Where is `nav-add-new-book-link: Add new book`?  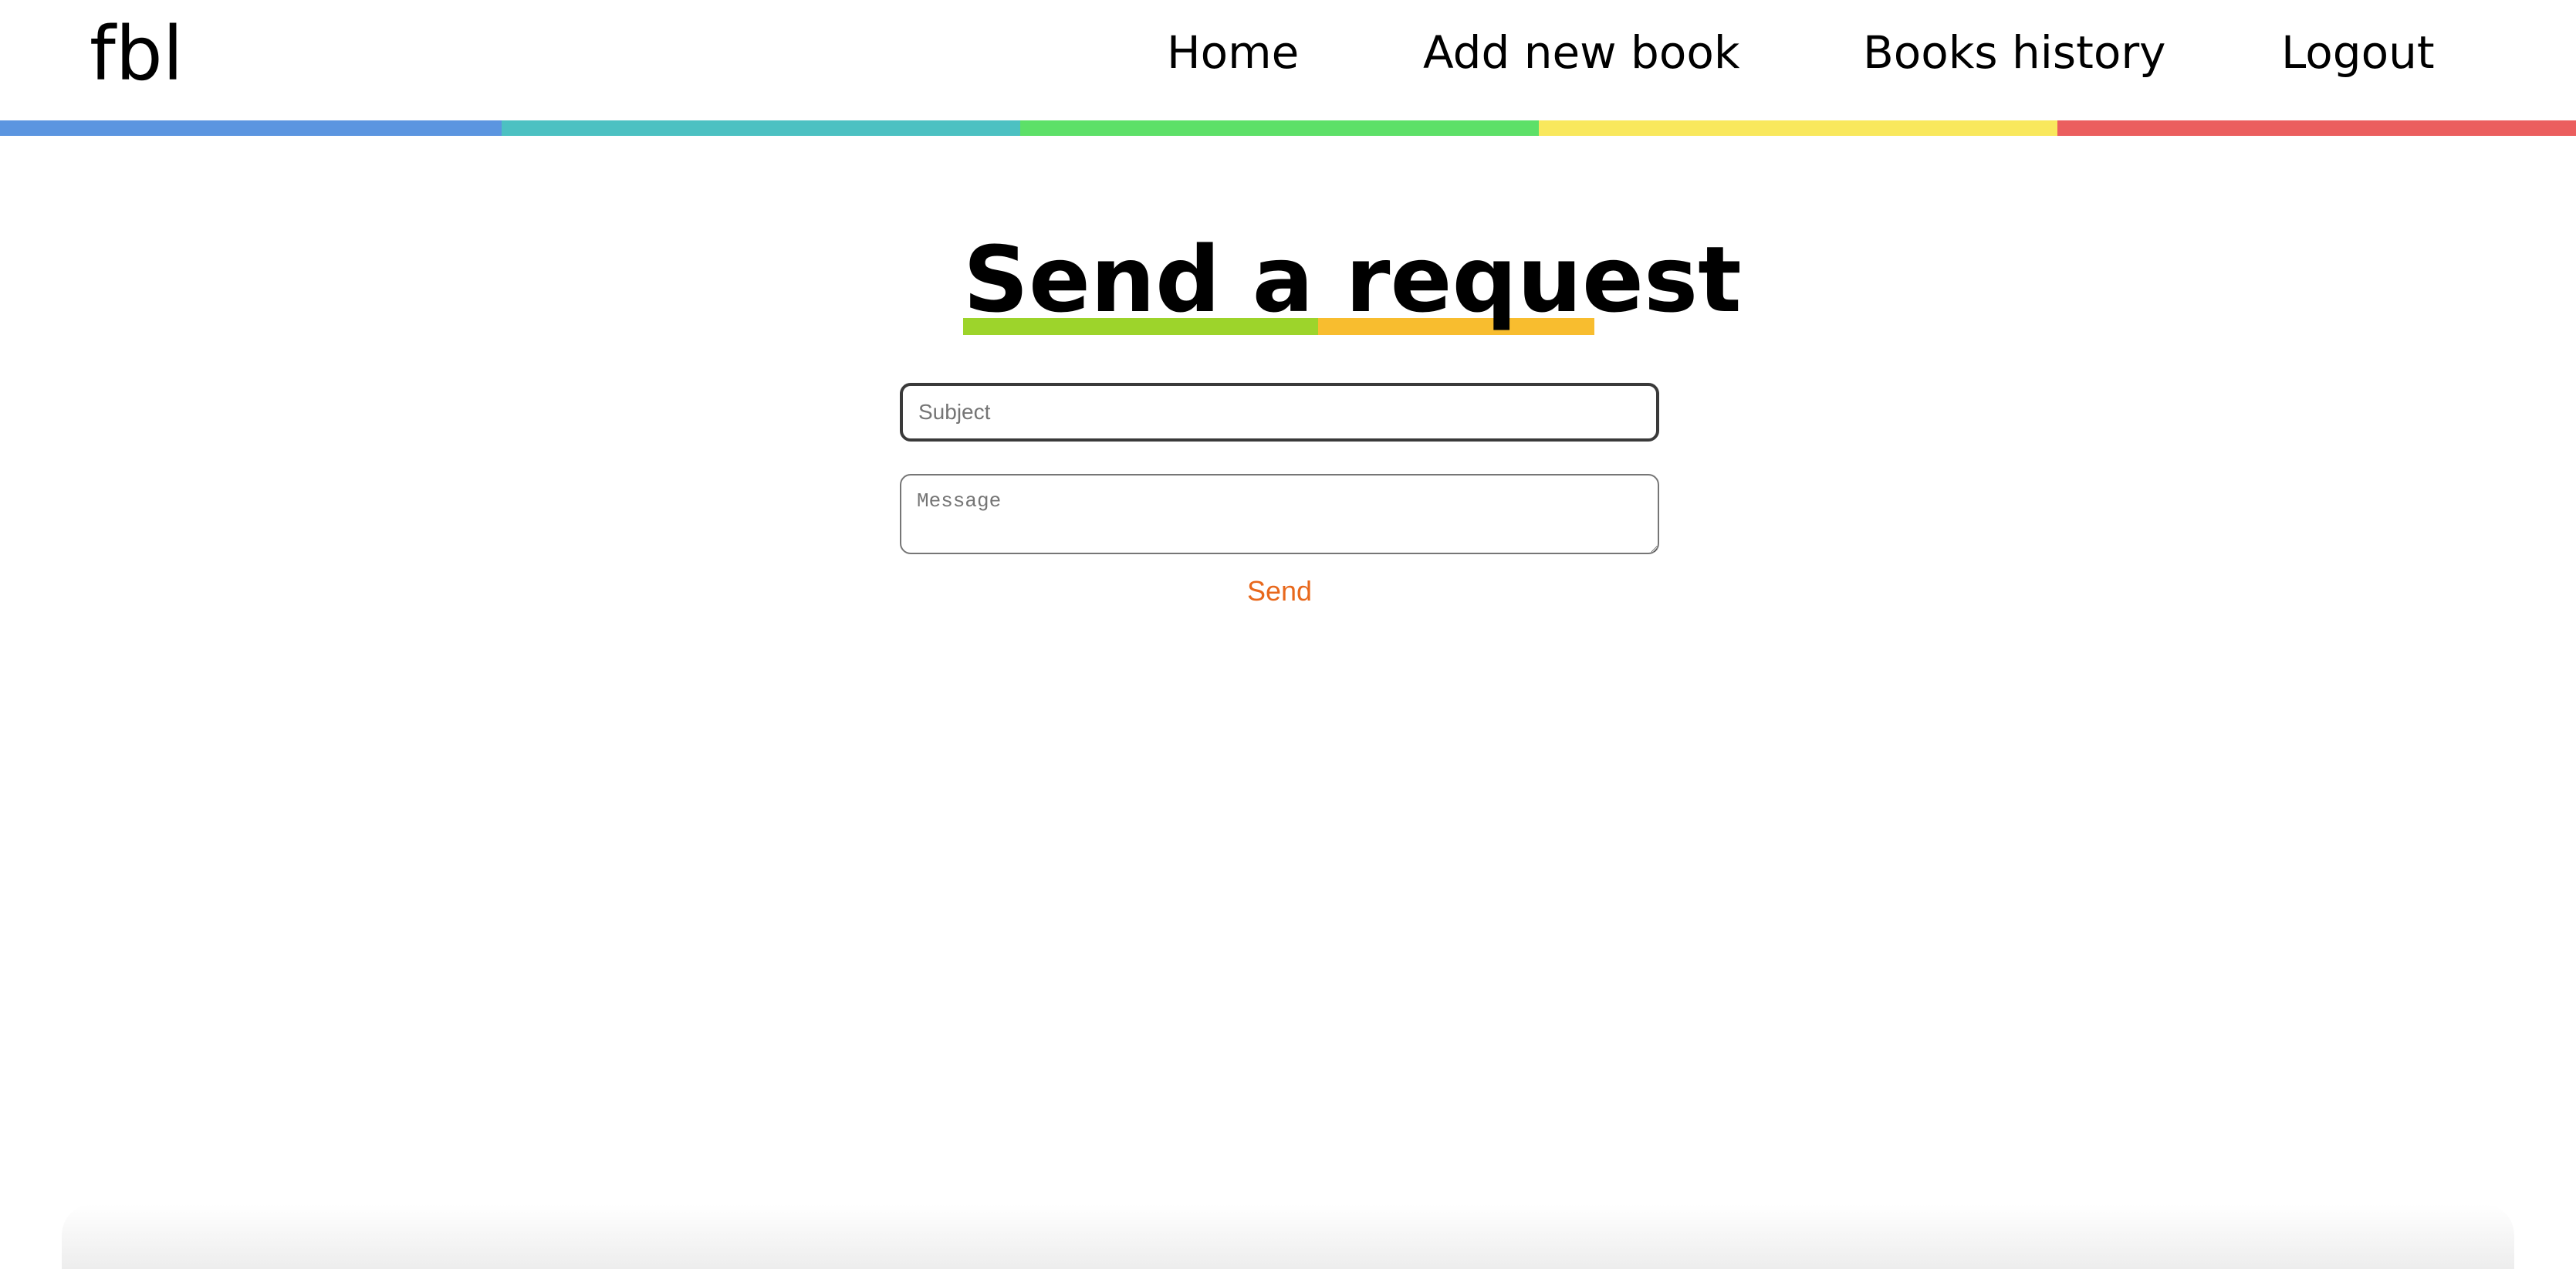 nav-add-new-book-link: Add new book is located at coordinates (1581, 52).